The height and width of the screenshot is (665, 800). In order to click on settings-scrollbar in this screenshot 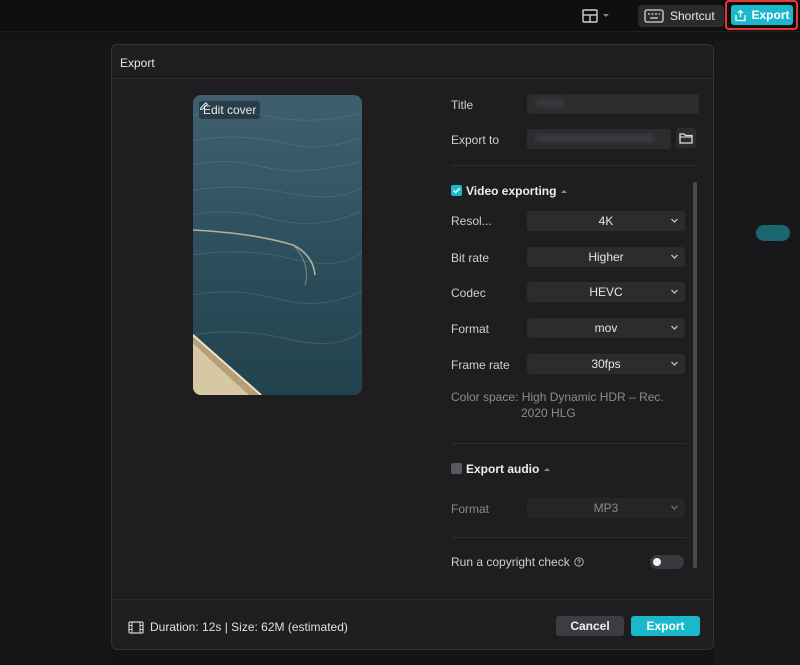, I will do `click(695, 375)`.